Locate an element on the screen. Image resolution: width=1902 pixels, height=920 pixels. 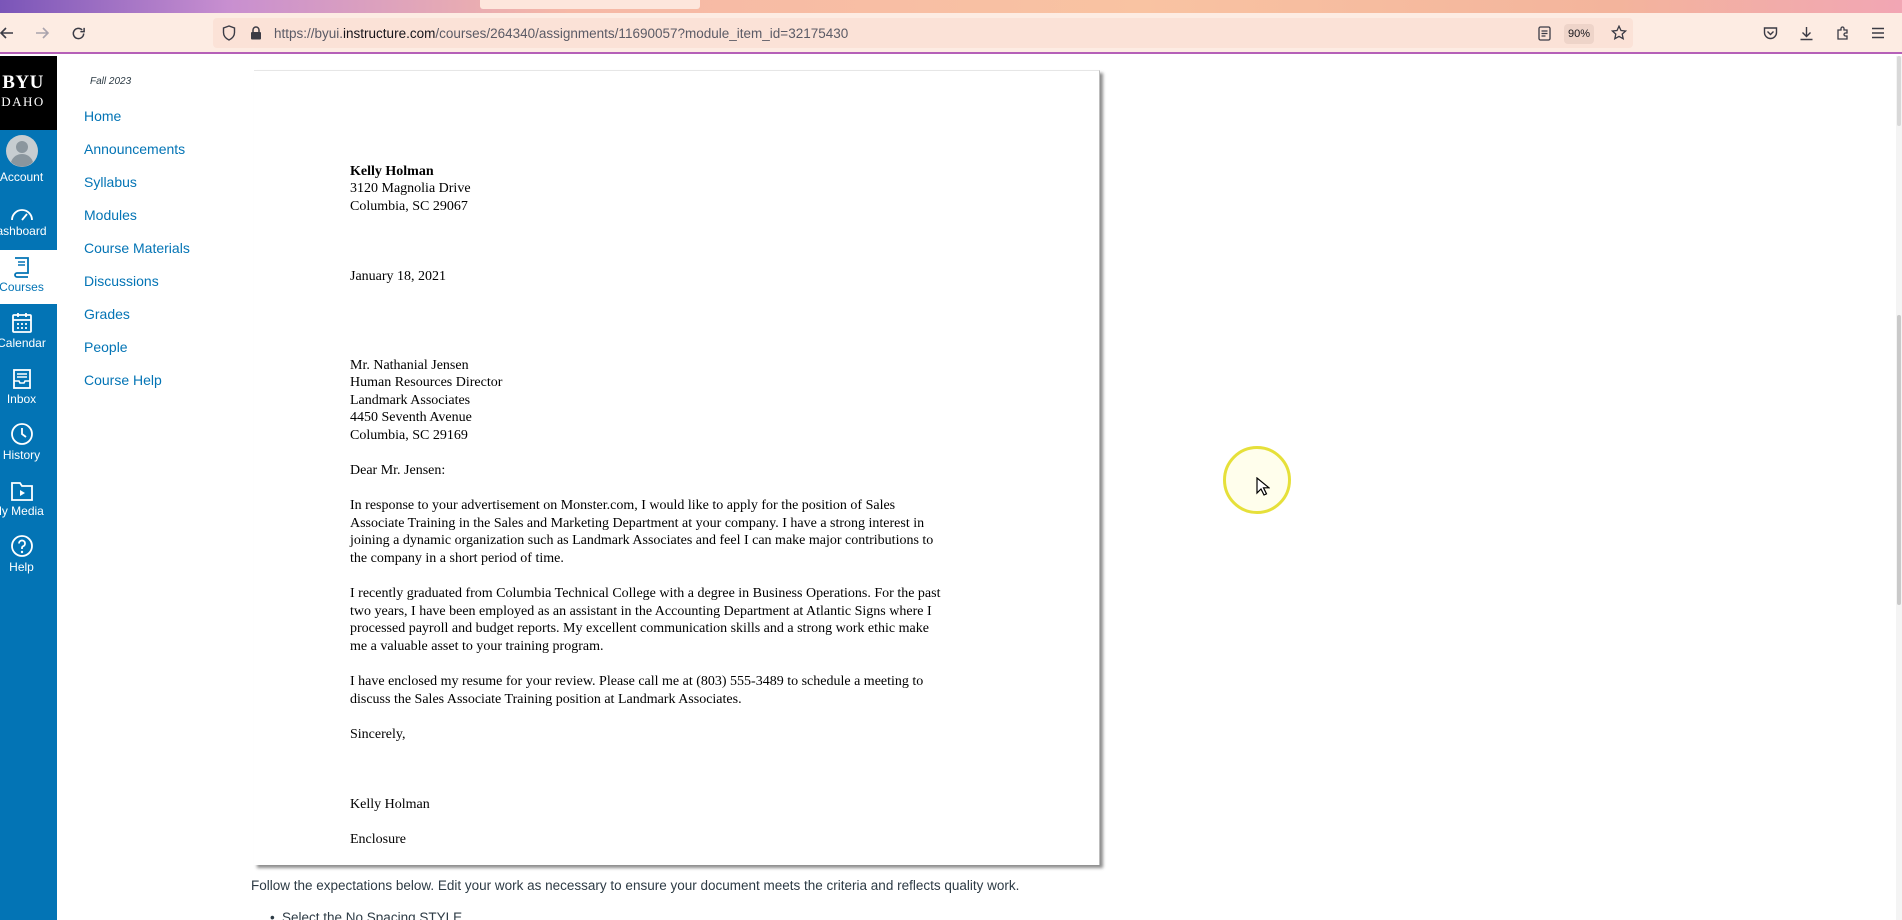
gnav-history: History is located at coordinates (28, 440).